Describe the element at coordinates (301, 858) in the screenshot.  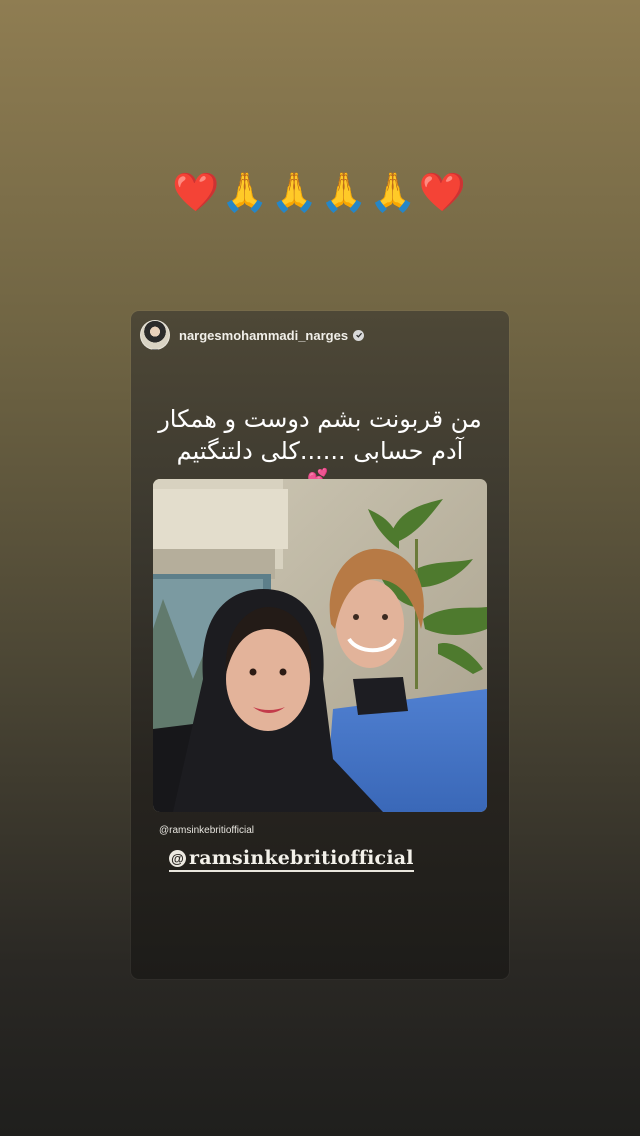
I see `mention-handle: ramsinkebritiofficial` at that location.